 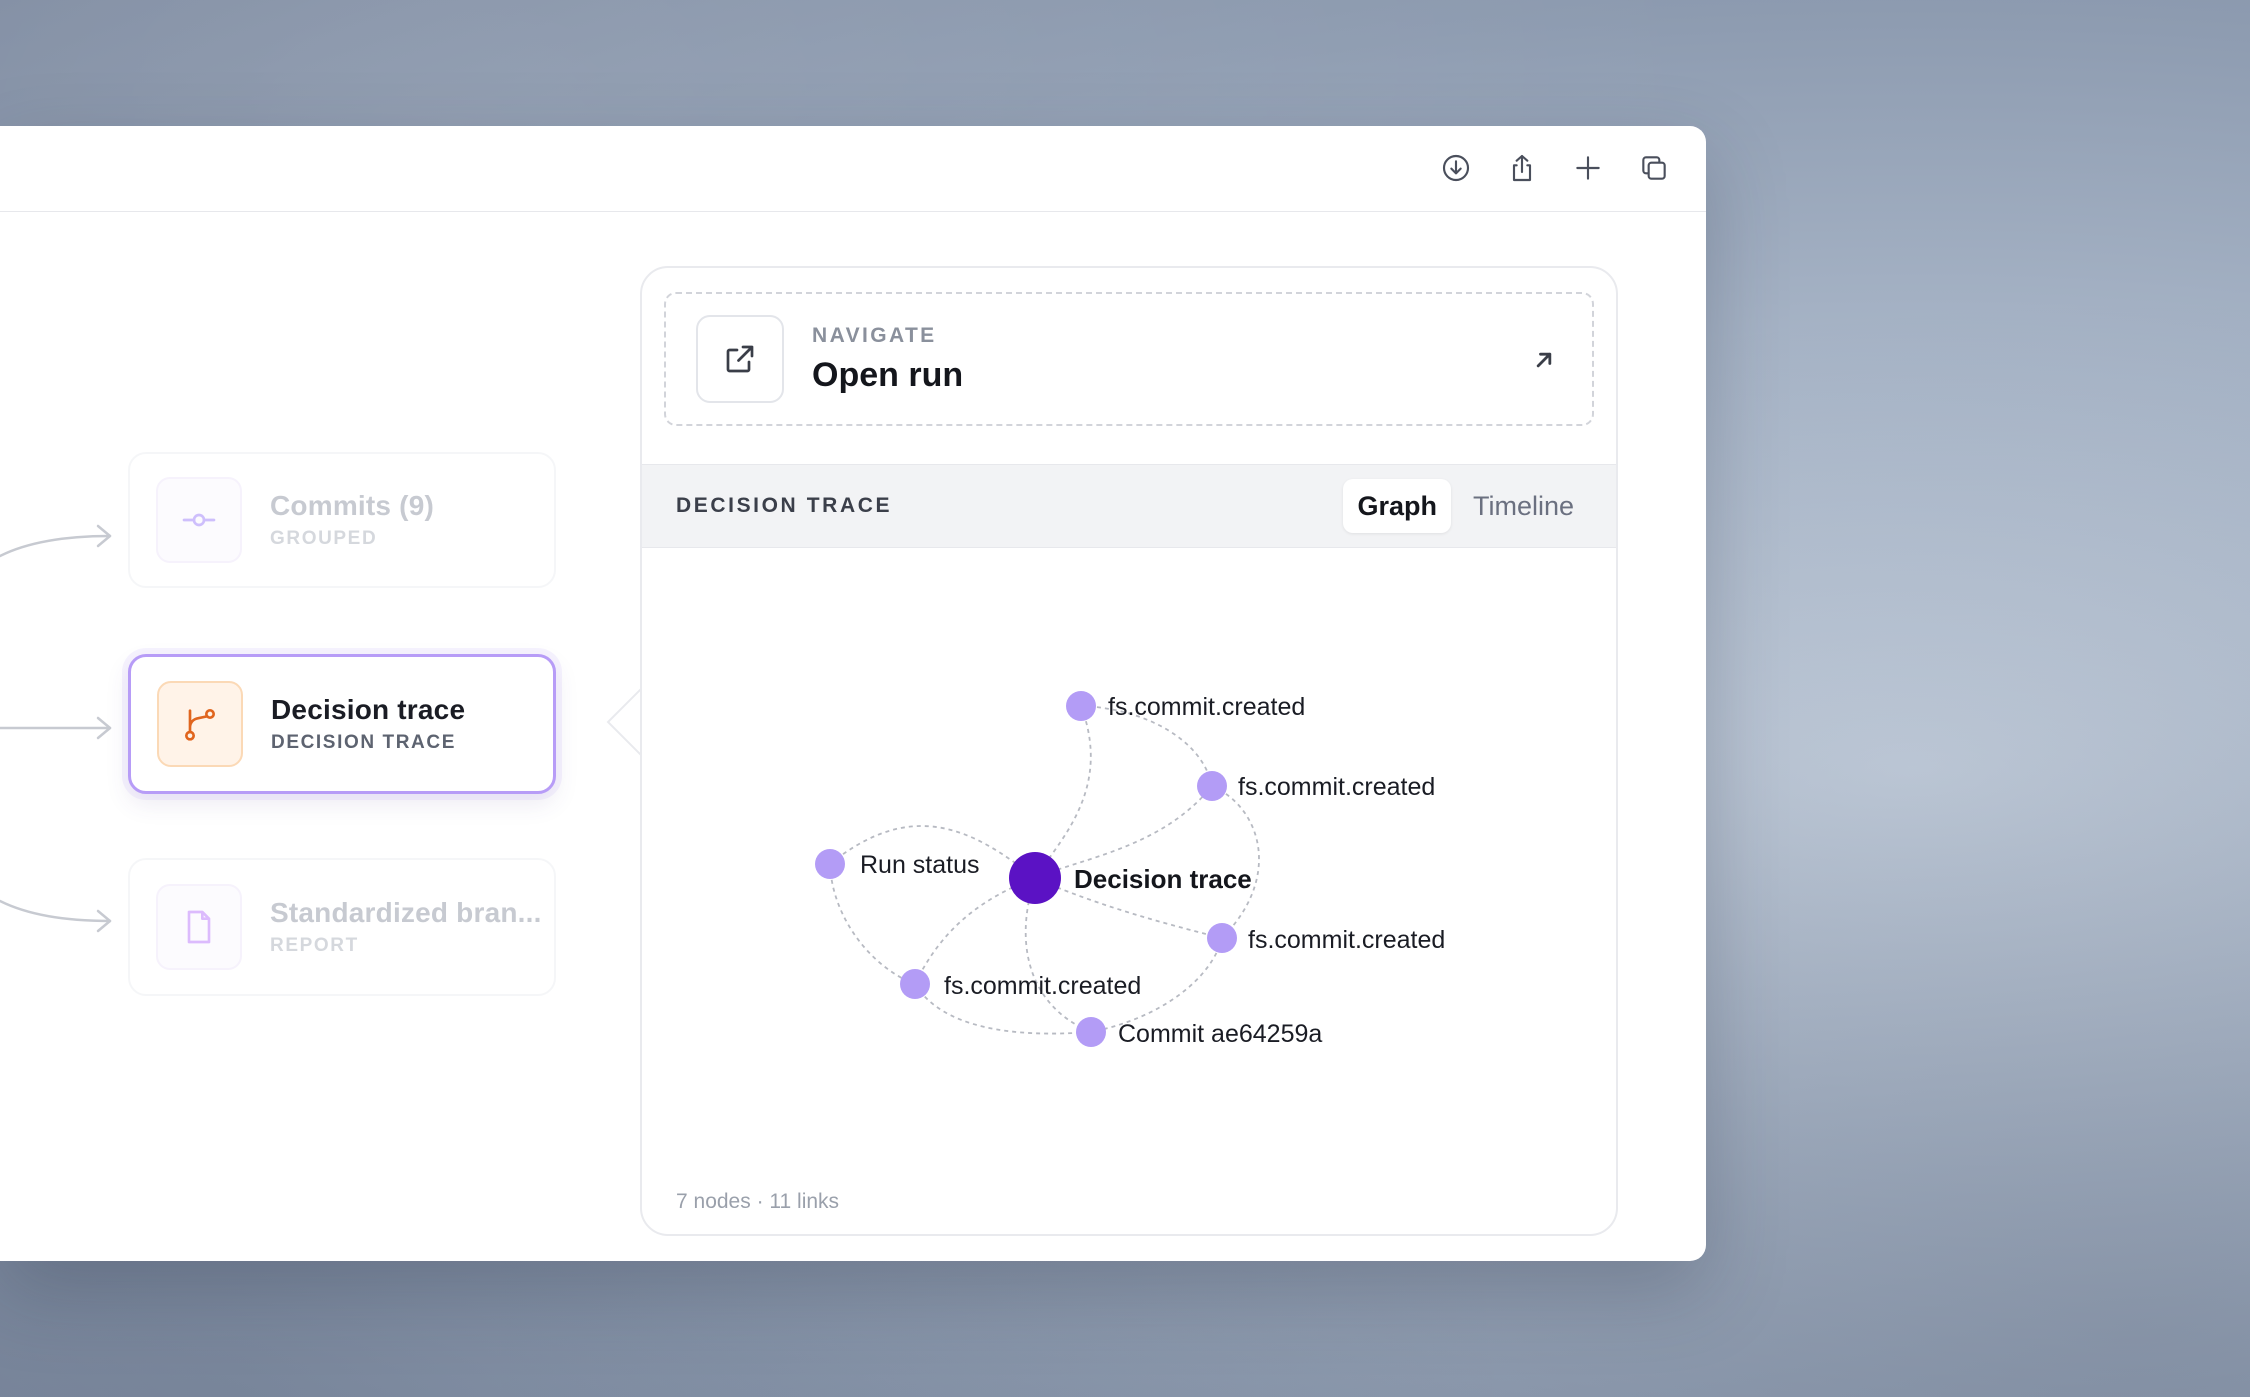 What do you see at coordinates (888, 374) in the screenshot?
I see `navigate-title: Open run` at bounding box center [888, 374].